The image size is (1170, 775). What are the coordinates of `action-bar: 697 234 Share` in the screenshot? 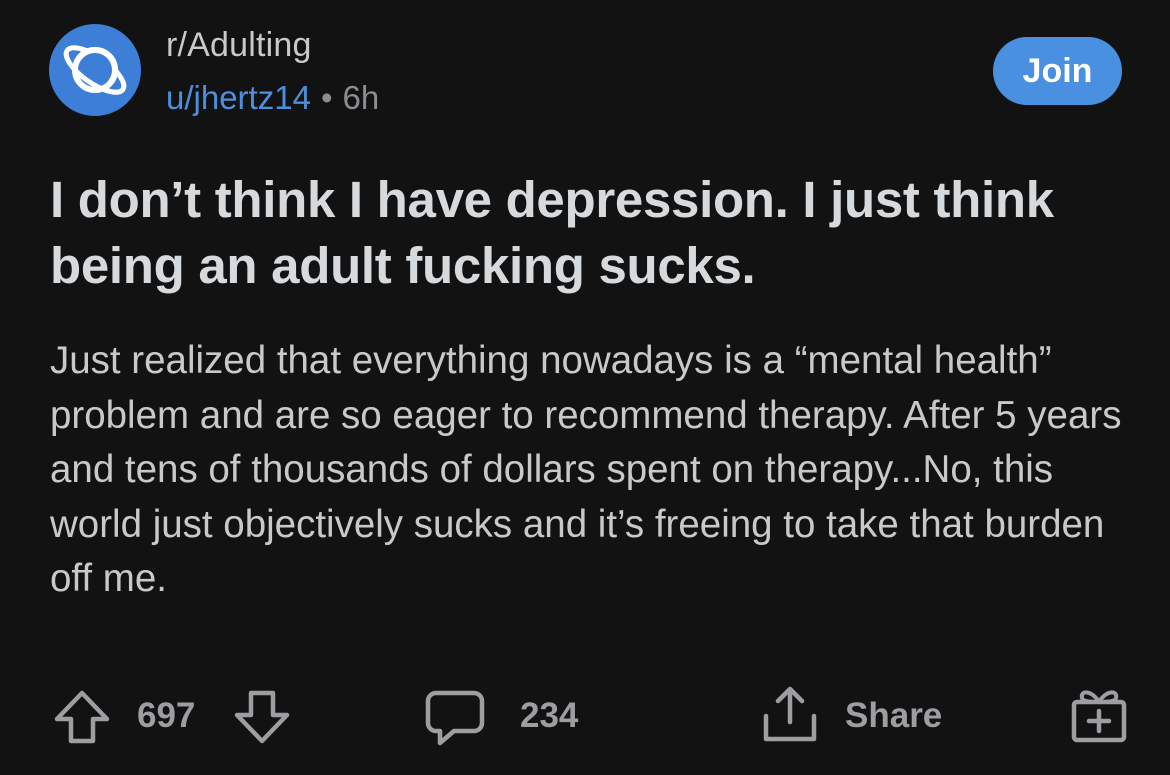 It's located at (585, 716).